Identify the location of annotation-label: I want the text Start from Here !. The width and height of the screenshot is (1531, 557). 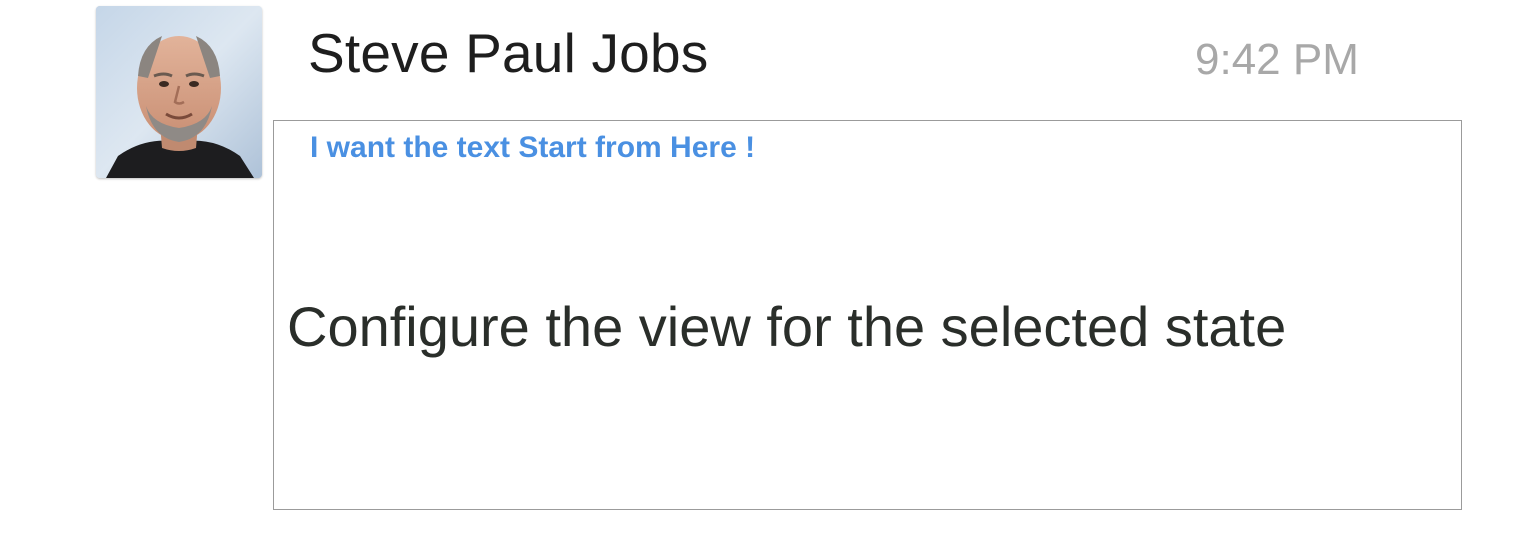
(533, 147).